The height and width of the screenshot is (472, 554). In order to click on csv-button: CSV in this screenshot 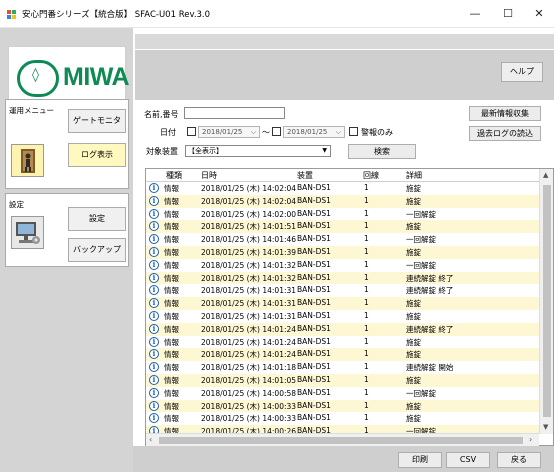, I will do `click(468, 460)`.